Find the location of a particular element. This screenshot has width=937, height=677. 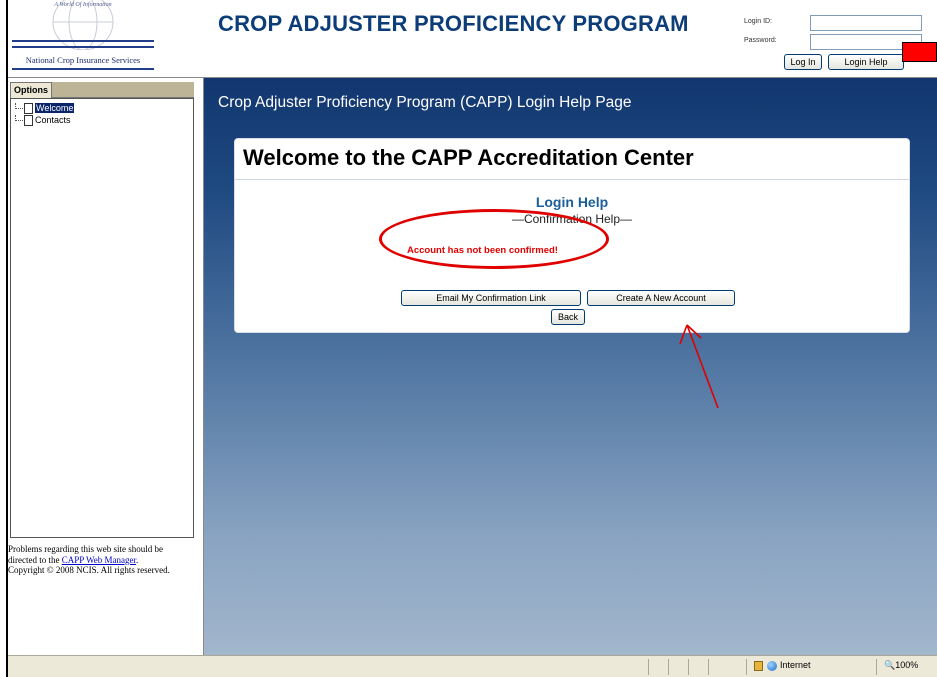

app-title: CROP ADJUSTER PROFICIENCY PROGRAM is located at coordinates (453, 23).